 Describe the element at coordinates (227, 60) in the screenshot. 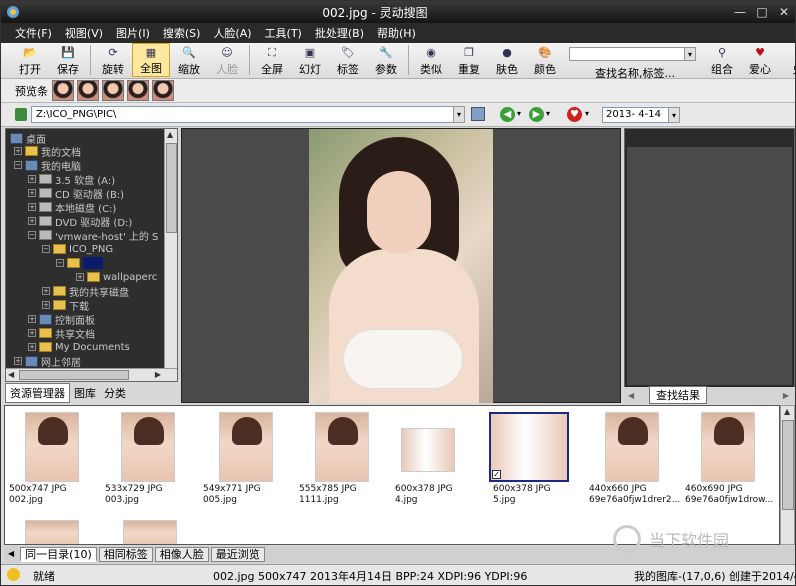

I see `toolbar-face-button: ☺ 人脸` at that location.